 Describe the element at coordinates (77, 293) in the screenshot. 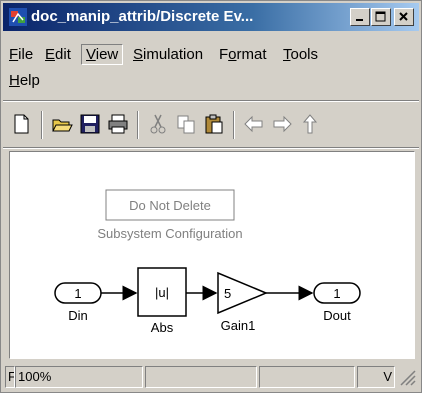

I see `din-port-number: 1` at that location.